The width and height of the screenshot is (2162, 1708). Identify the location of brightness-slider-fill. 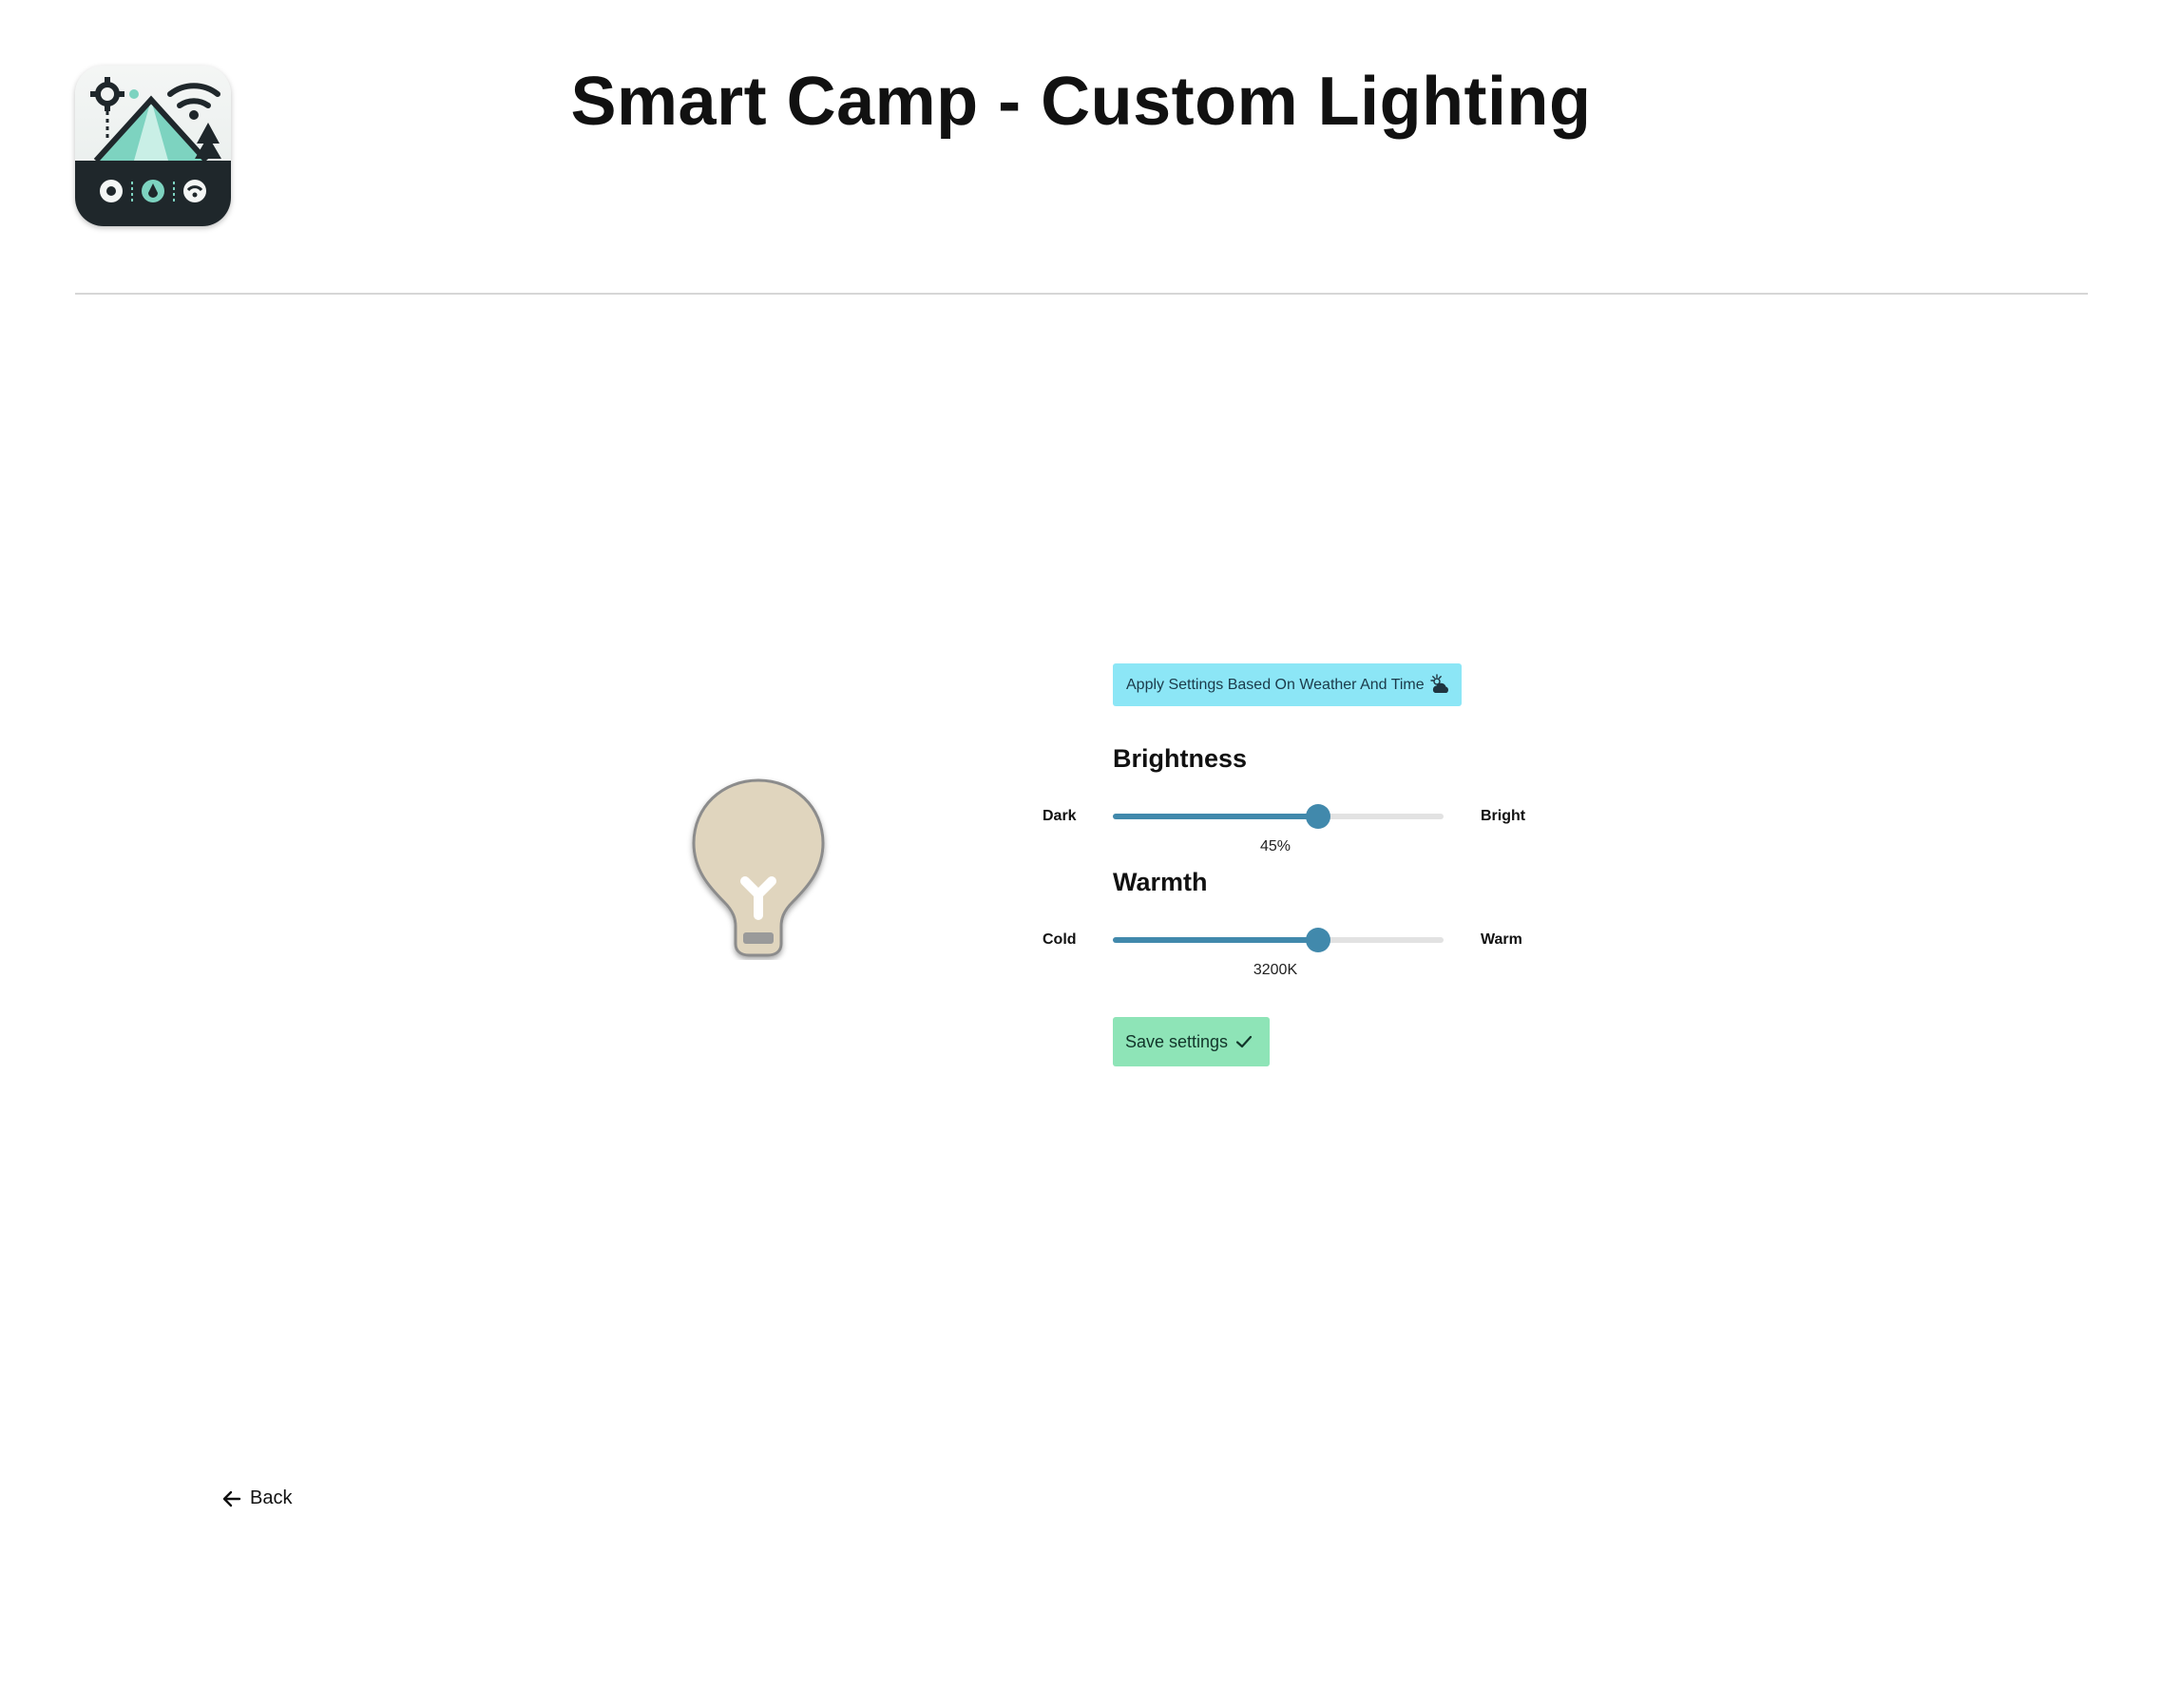
(1215, 816).